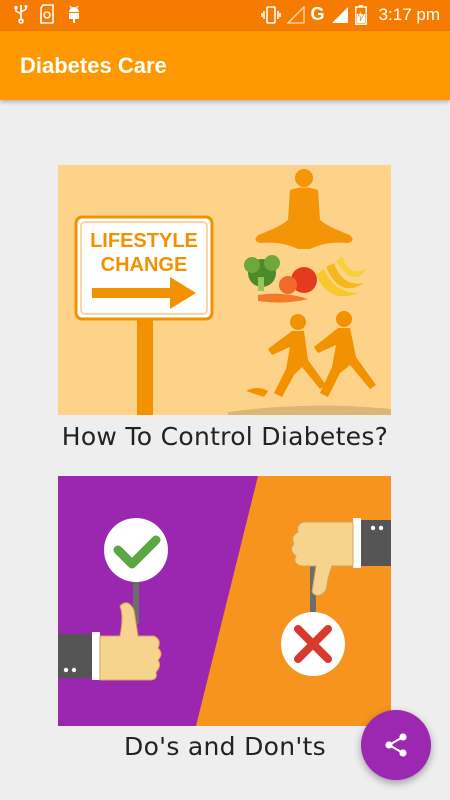  Describe the element at coordinates (144, 265) in the screenshot. I see `sign-text-line-2: CHANGE` at that location.